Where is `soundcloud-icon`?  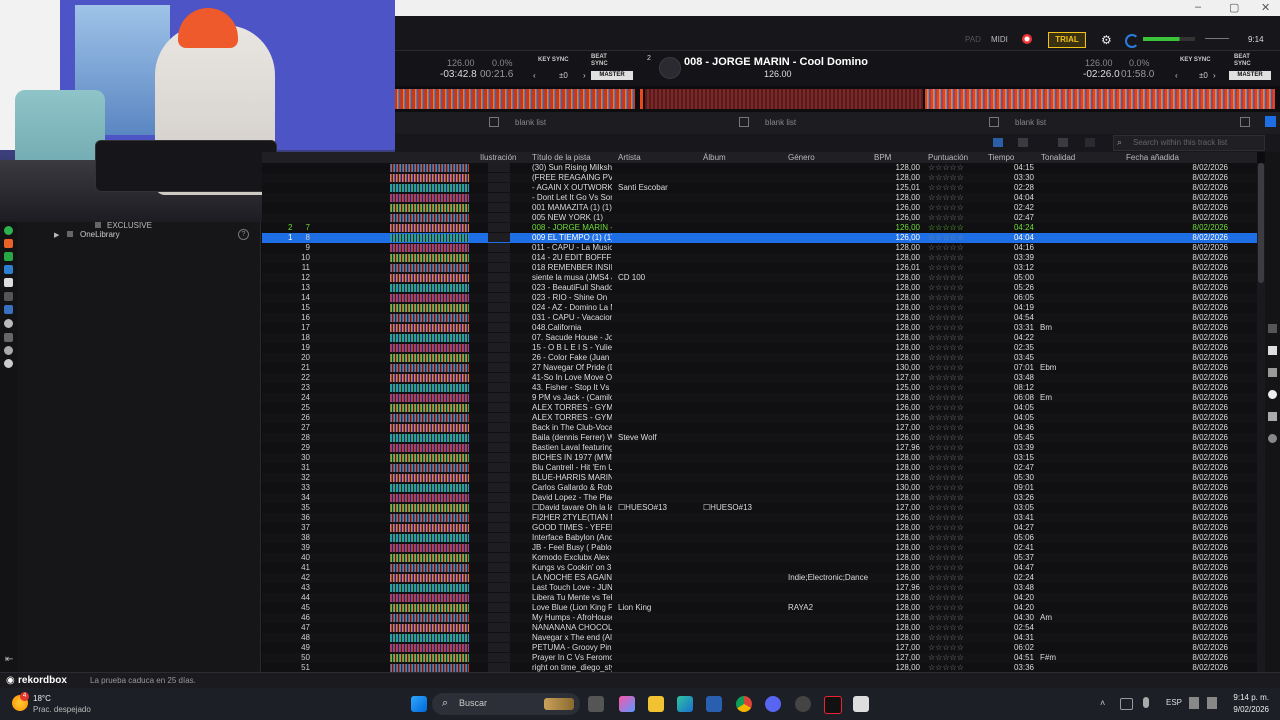
soundcloud-icon is located at coordinates (8, 243).